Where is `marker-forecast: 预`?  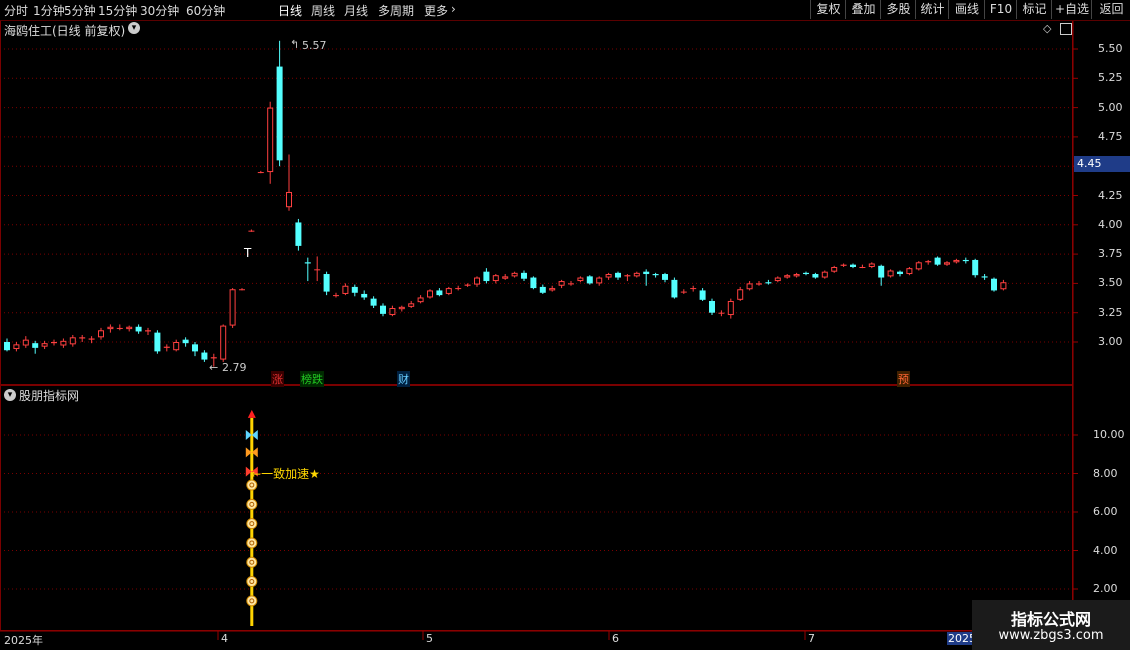 marker-forecast: 预 is located at coordinates (903, 379).